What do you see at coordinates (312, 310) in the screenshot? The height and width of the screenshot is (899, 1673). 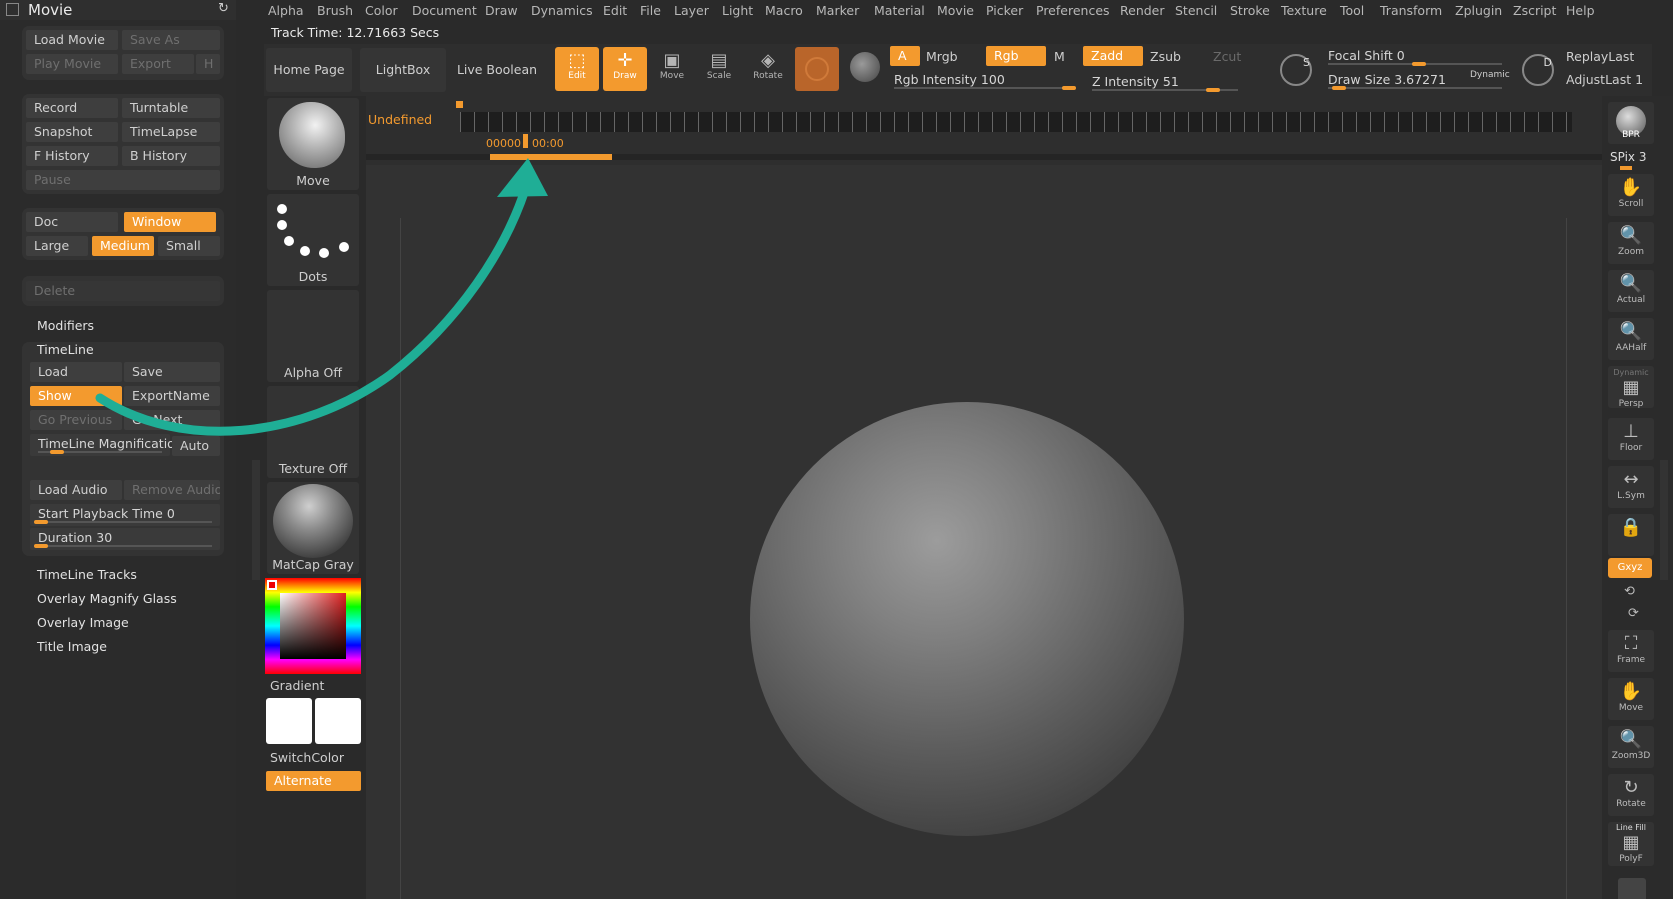 I see `arrow-curve` at bounding box center [312, 310].